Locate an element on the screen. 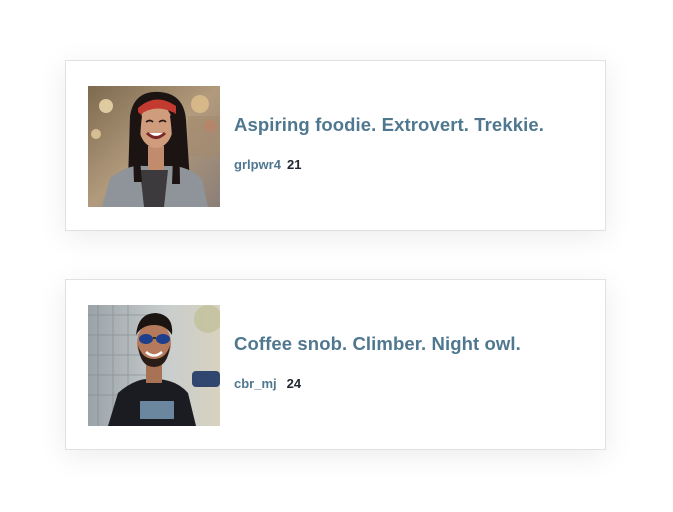 This screenshot has width=673, height=512. profile-bio: Aspiring foodie. Extrovert. Trekkie. is located at coordinates (389, 124).